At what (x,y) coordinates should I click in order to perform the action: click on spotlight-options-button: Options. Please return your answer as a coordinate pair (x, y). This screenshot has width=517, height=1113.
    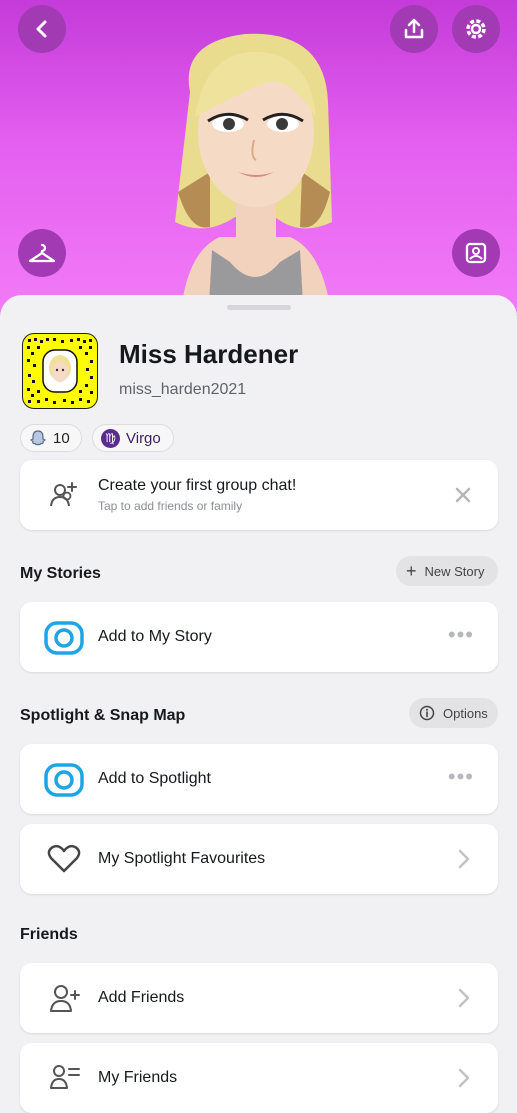
    Looking at the image, I should click on (453, 713).